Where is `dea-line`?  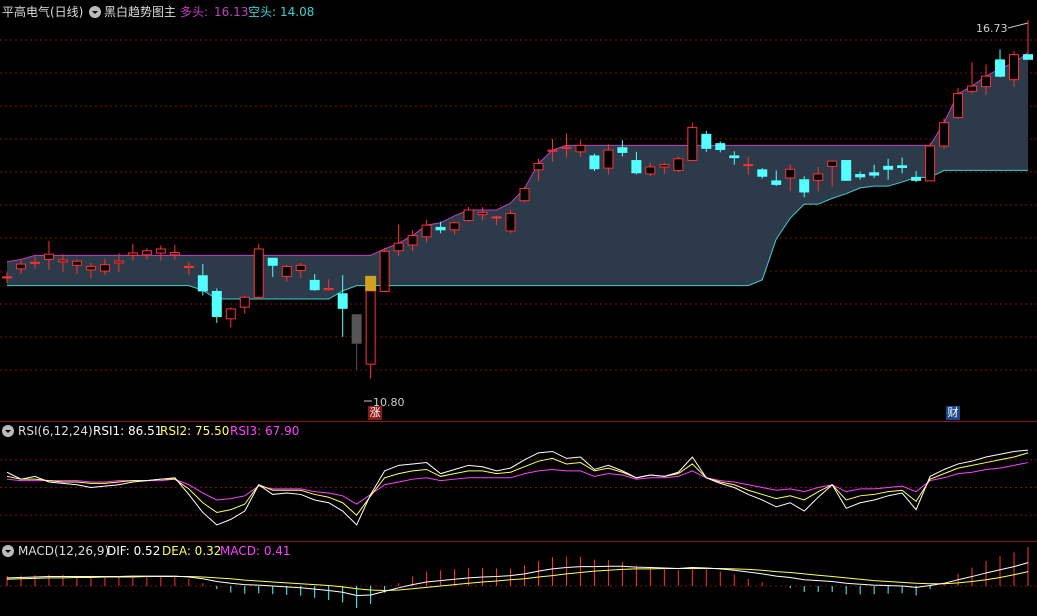
dea-line is located at coordinates (517, 579).